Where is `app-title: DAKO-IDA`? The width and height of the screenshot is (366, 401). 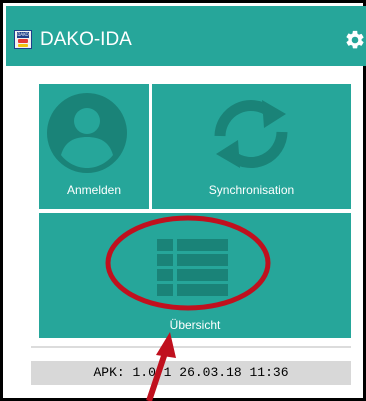
app-title: DAKO-IDA is located at coordinates (86, 39).